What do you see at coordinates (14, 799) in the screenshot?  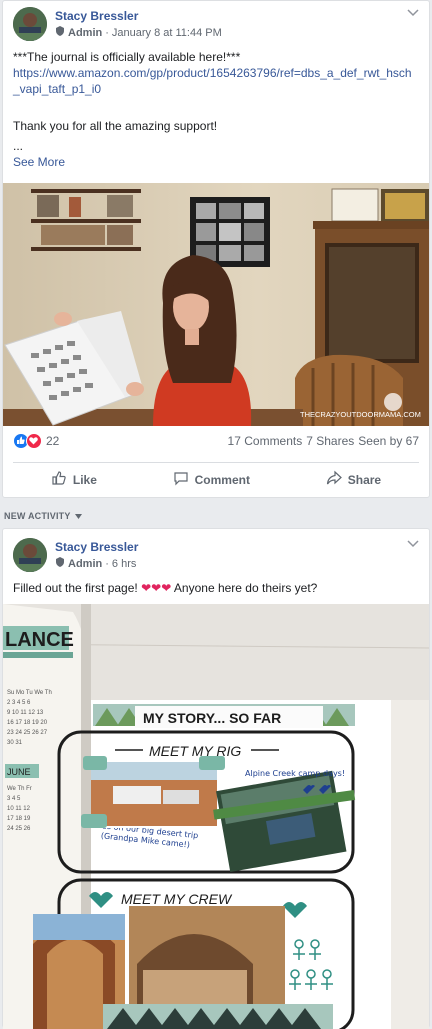 I see `svg-text: 3 4 5` at bounding box center [14, 799].